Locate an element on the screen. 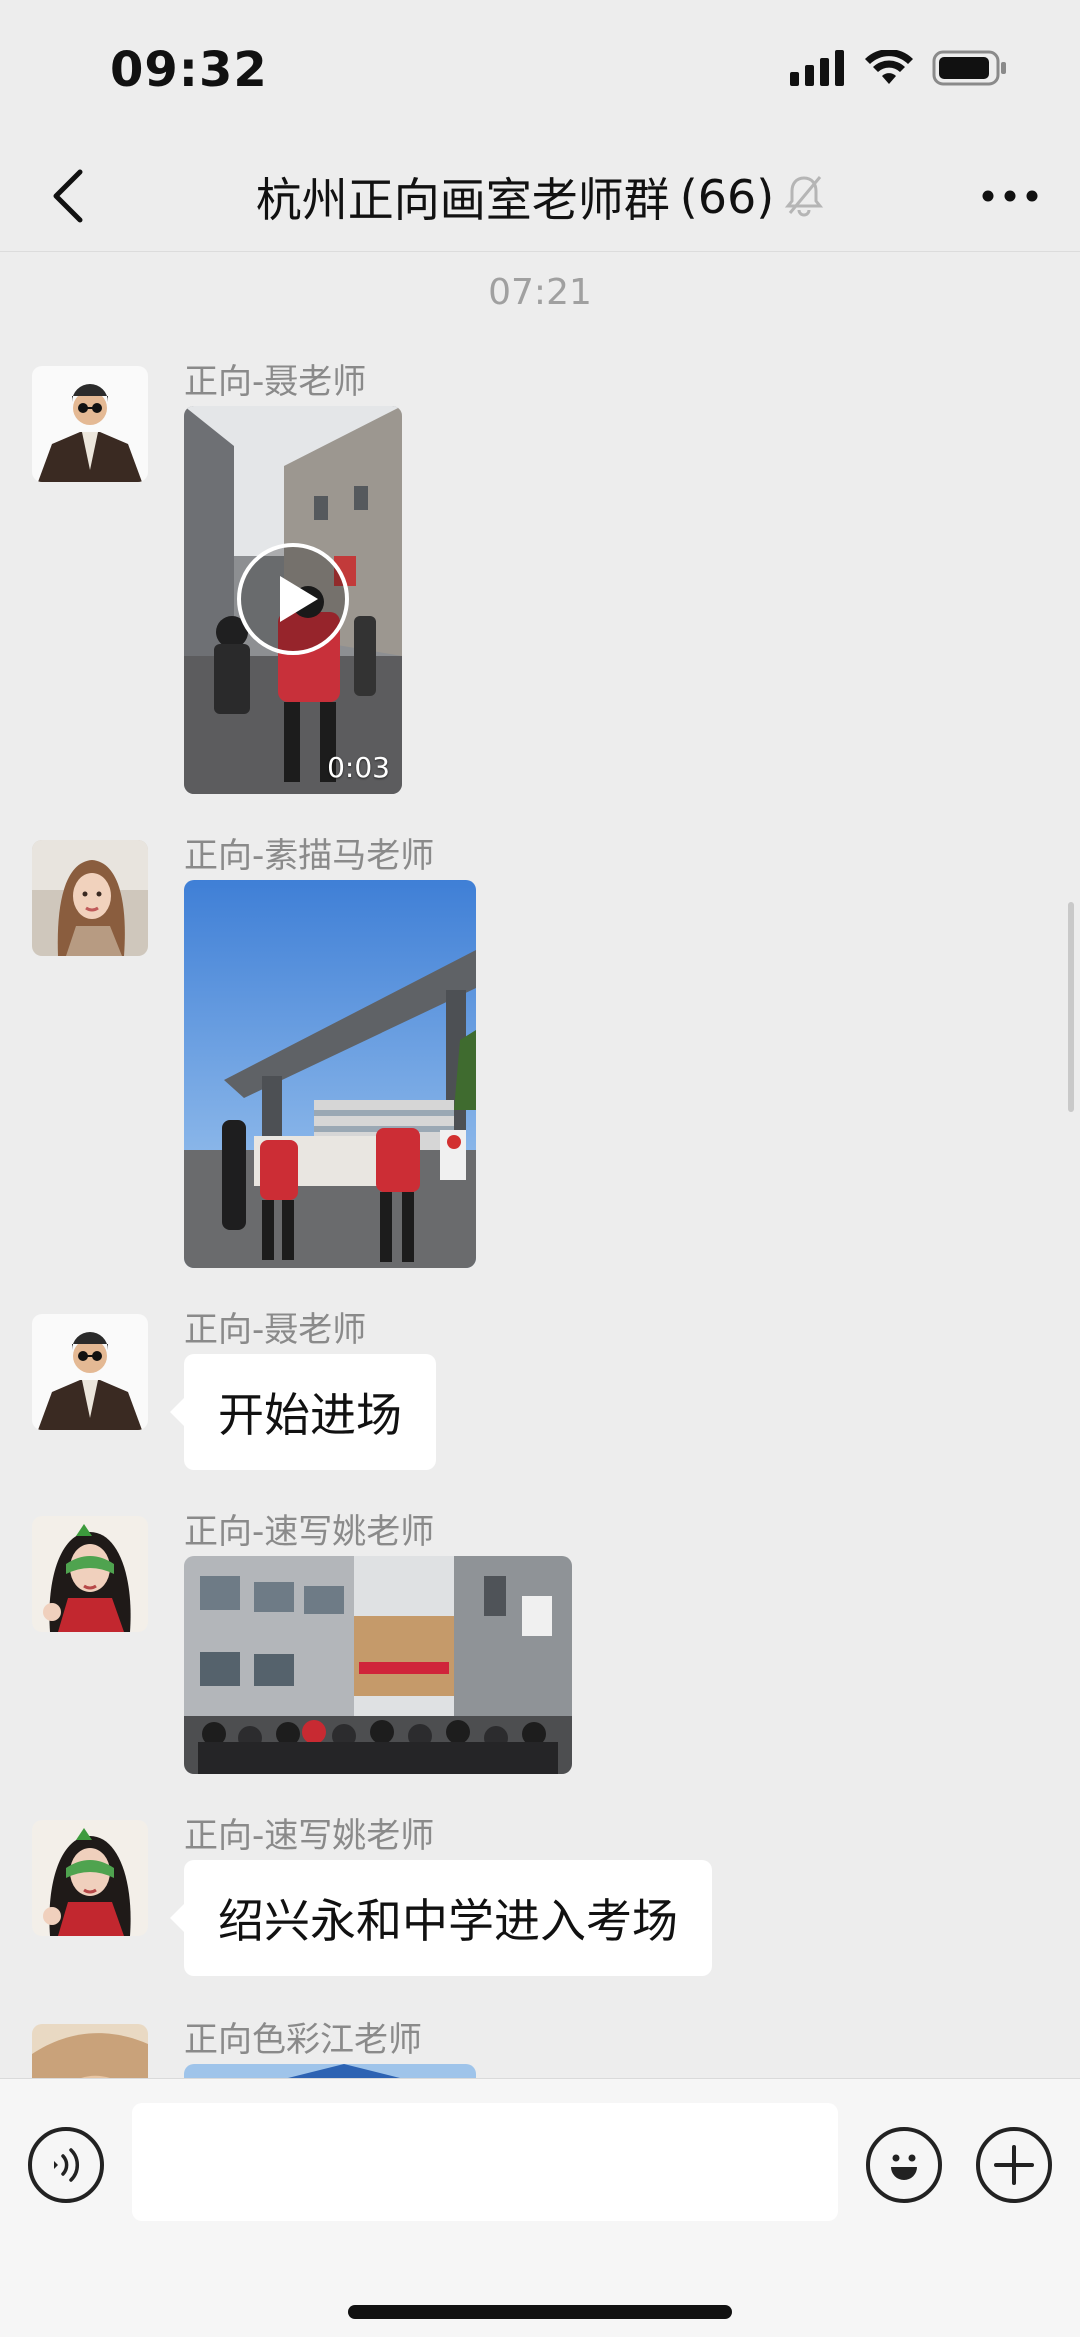 The height and width of the screenshot is (2337, 1080). status-icons is located at coordinates (899, 69).